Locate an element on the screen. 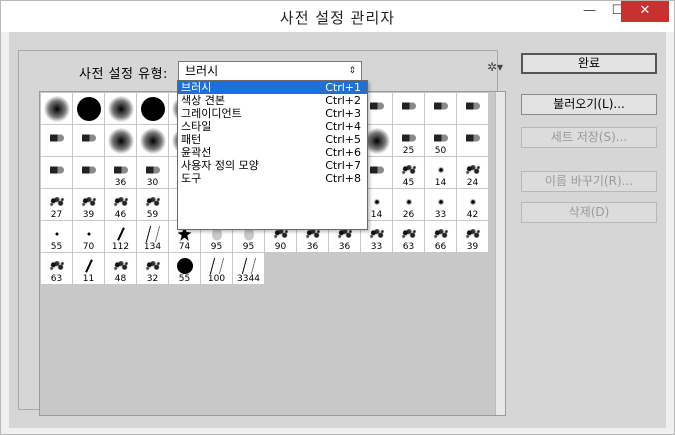  brush-size-label: 32 is located at coordinates (152, 279).